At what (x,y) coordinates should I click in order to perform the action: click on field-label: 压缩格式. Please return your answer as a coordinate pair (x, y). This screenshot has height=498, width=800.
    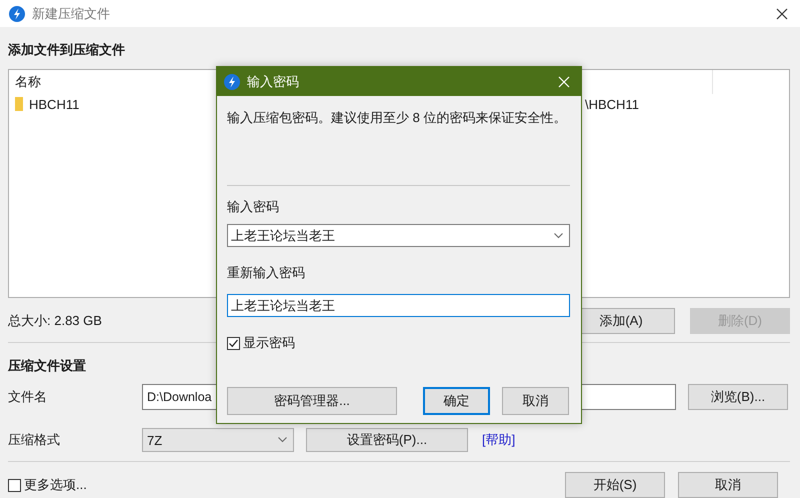
    Looking at the image, I should click on (34, 440).